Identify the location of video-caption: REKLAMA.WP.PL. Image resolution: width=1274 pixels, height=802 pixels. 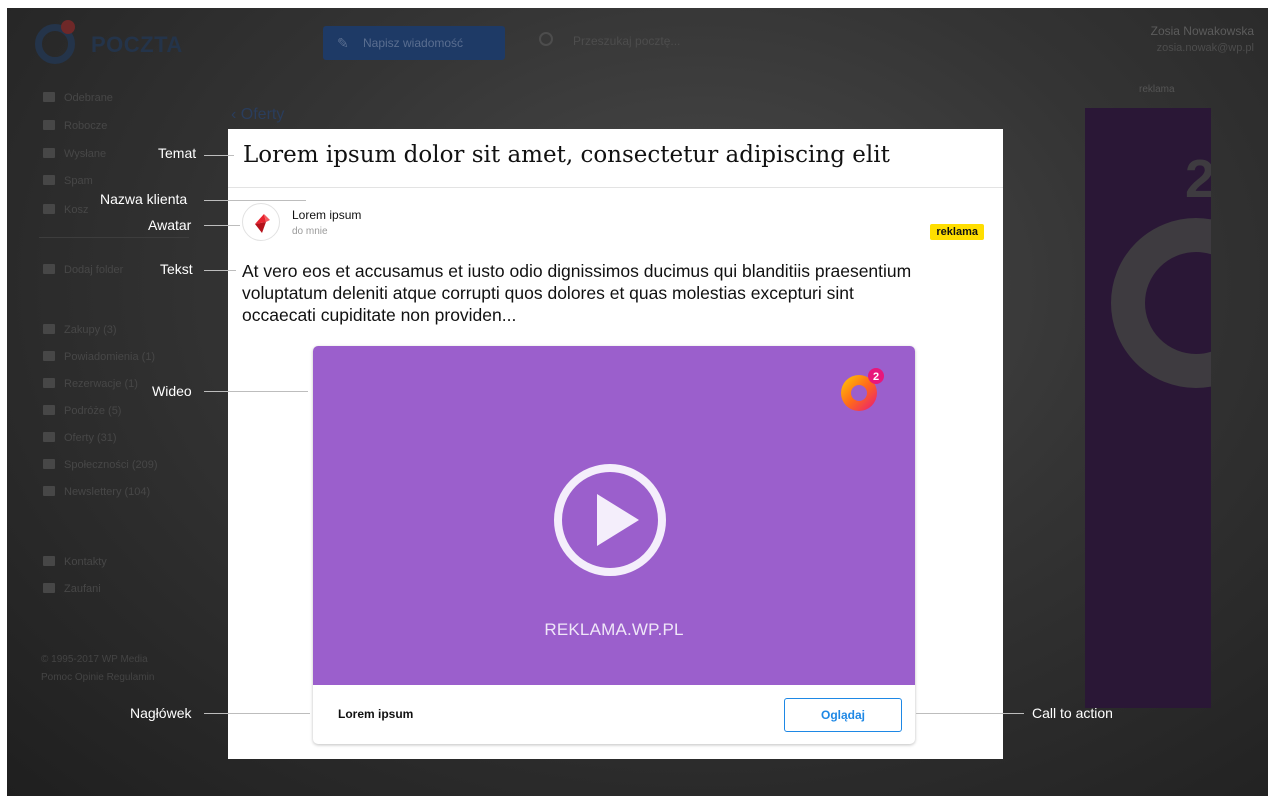
(614, 629).